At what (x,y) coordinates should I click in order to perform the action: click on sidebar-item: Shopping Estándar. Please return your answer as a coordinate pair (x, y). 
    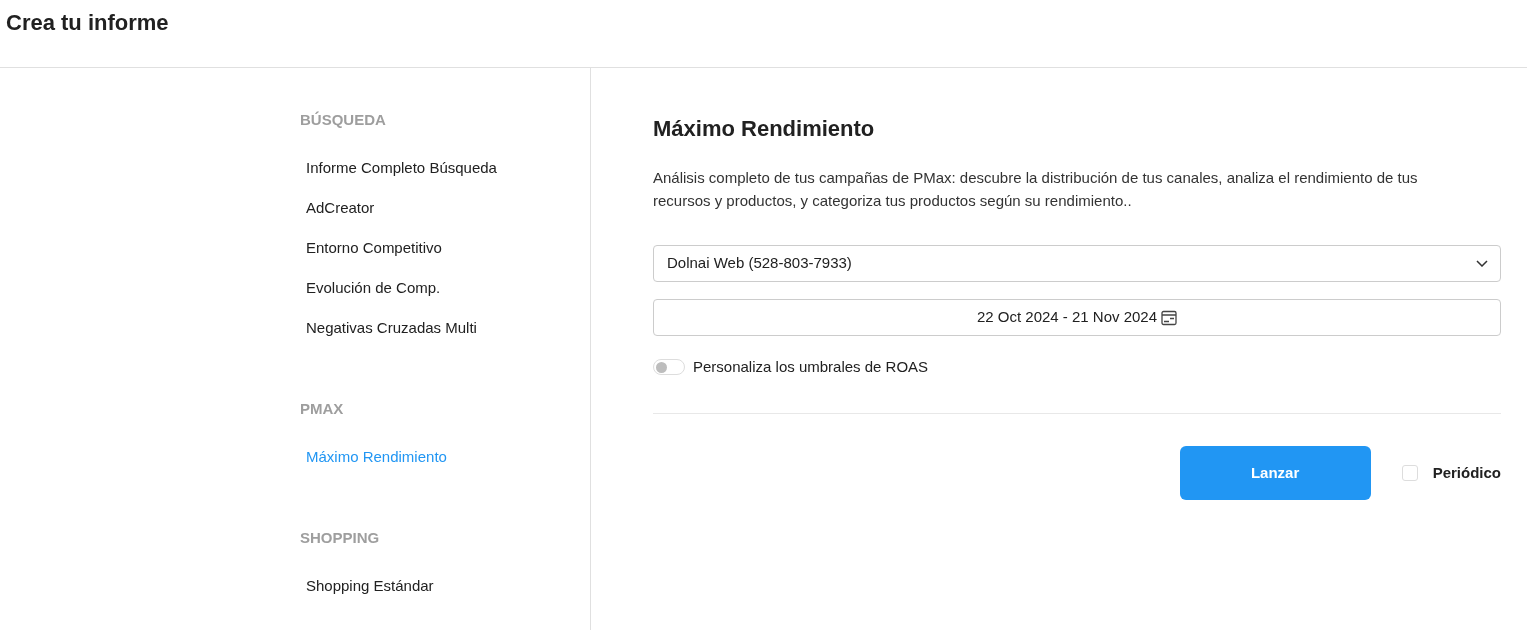
    Looking at the image, I should click on (370, 586).